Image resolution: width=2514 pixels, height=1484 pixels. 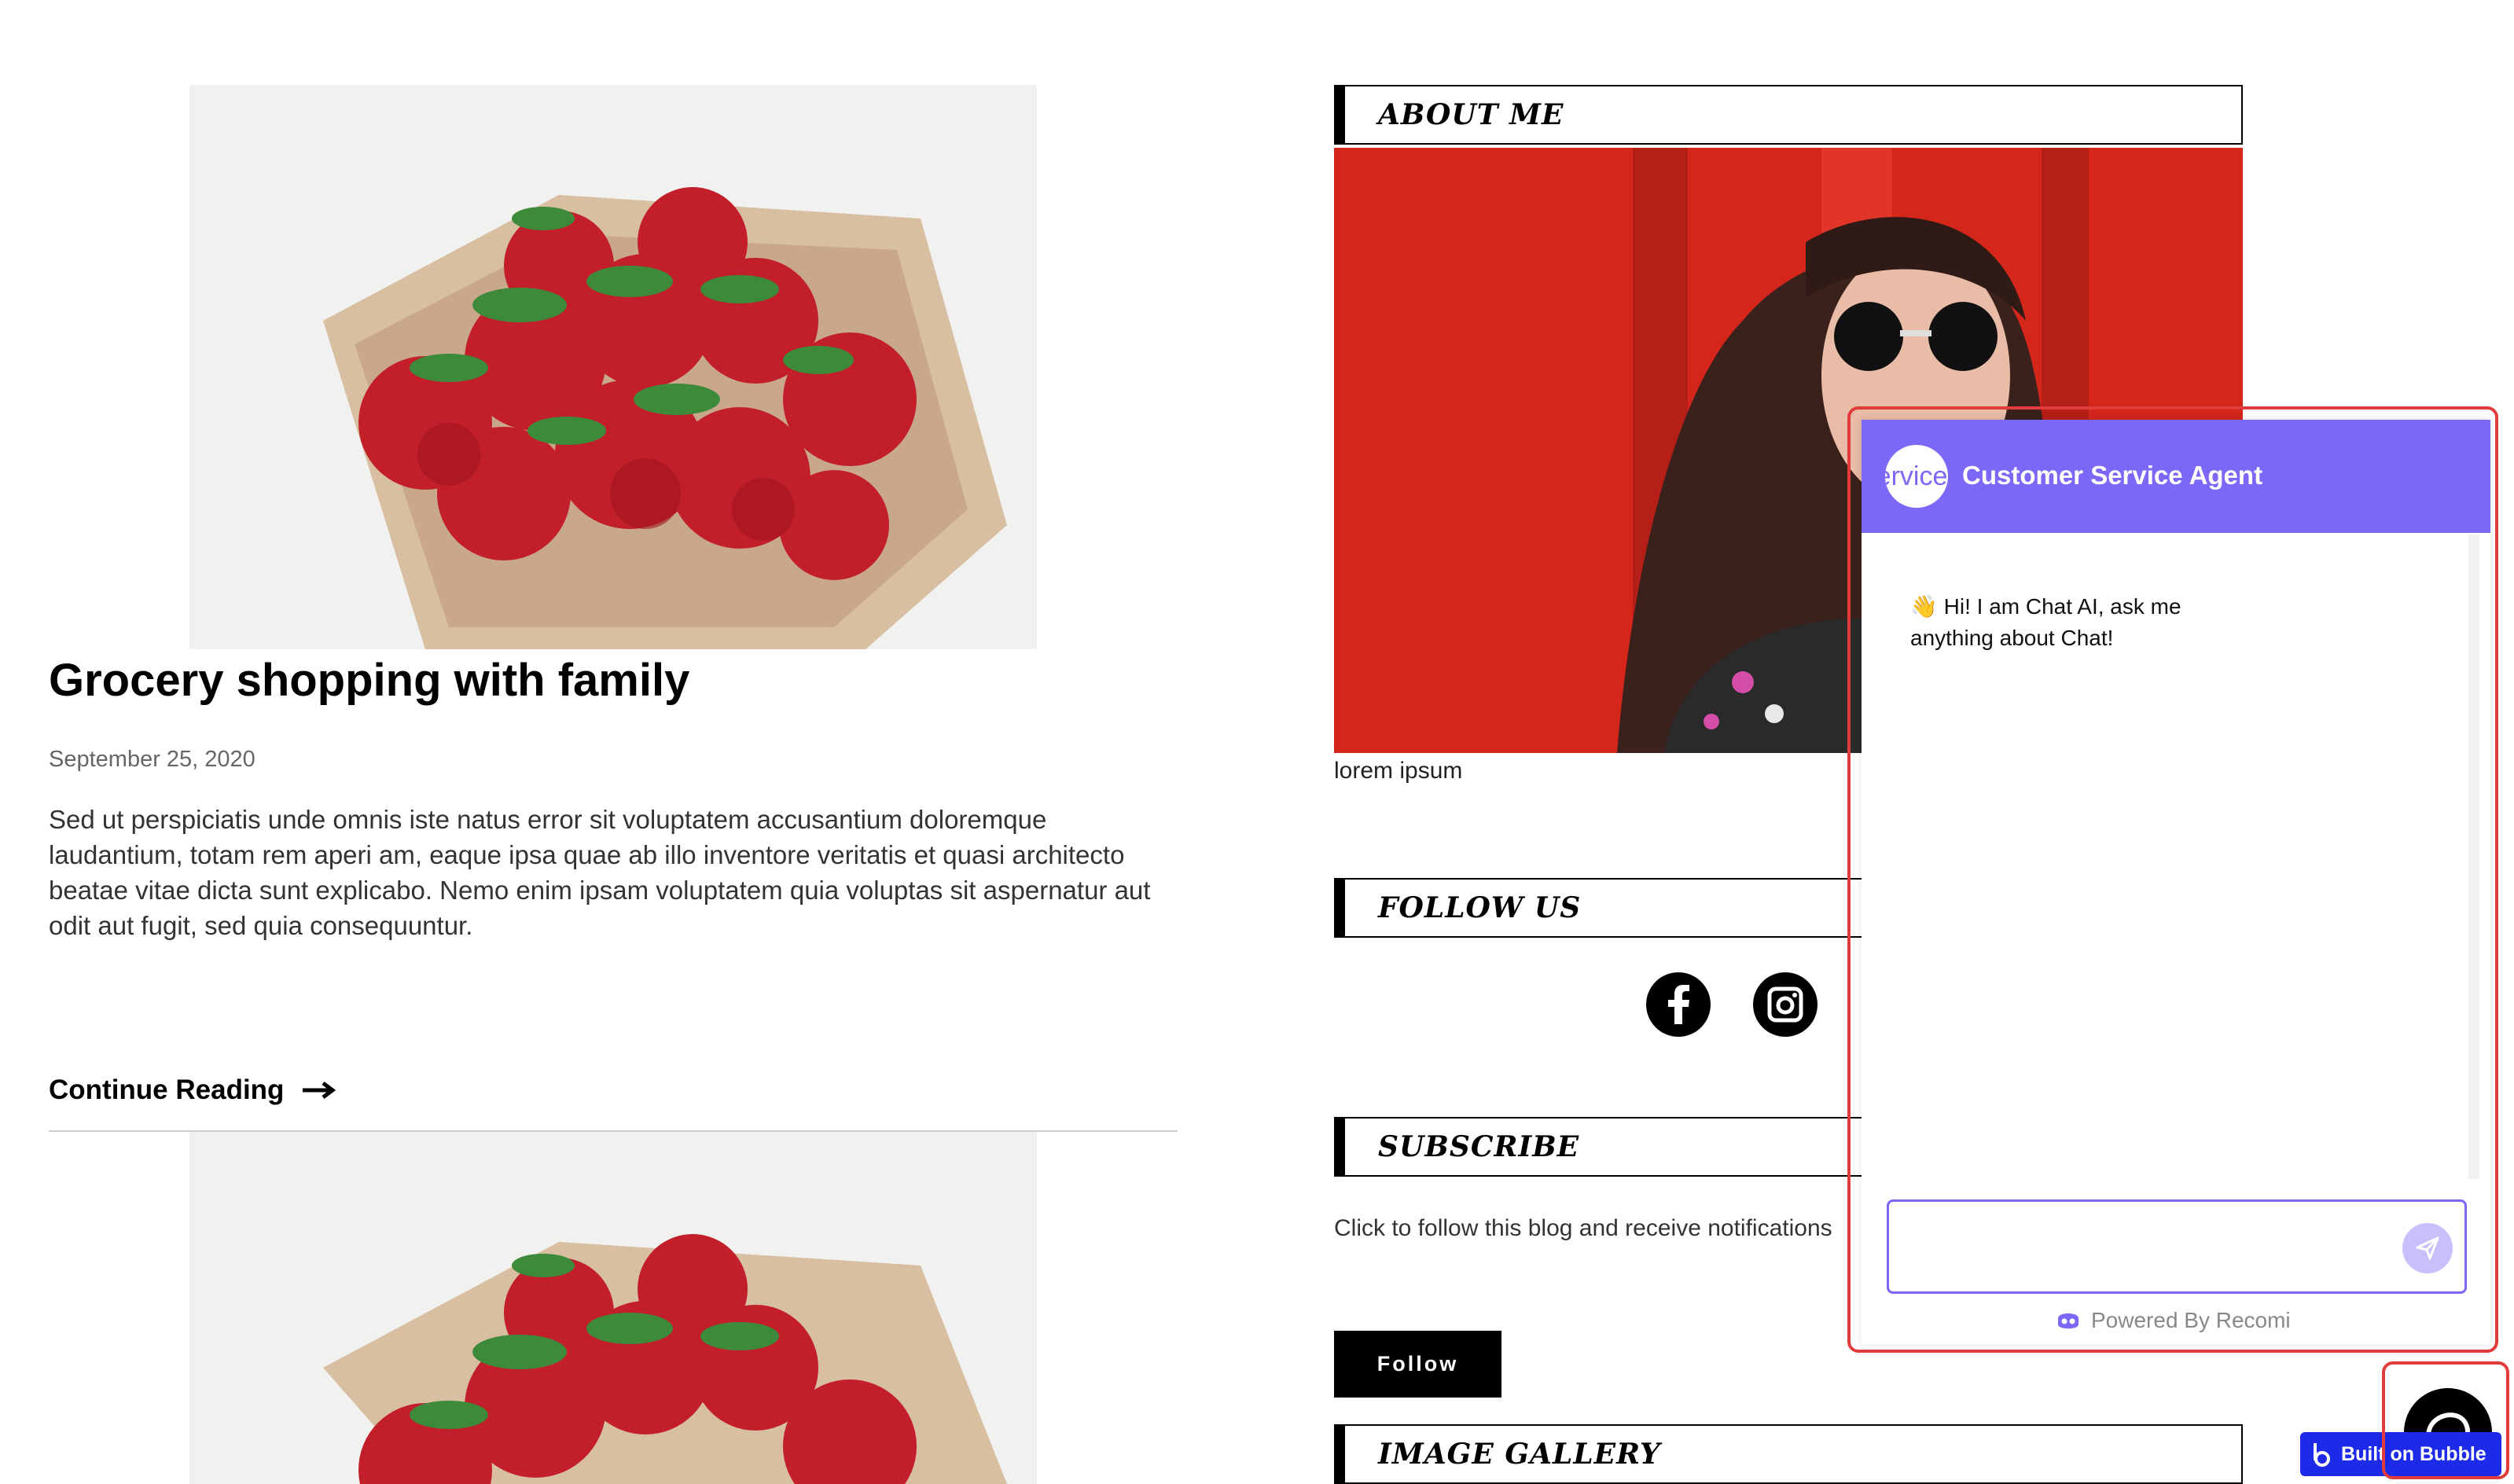 I want to click on instagram-icon, so click(x=1786, y=1004).